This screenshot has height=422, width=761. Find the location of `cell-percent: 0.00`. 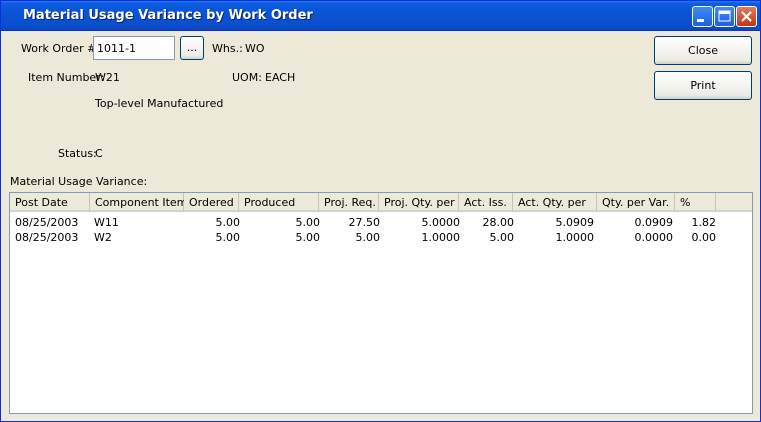

cell-percent: 0.00 is located at coordinates (704, 237).